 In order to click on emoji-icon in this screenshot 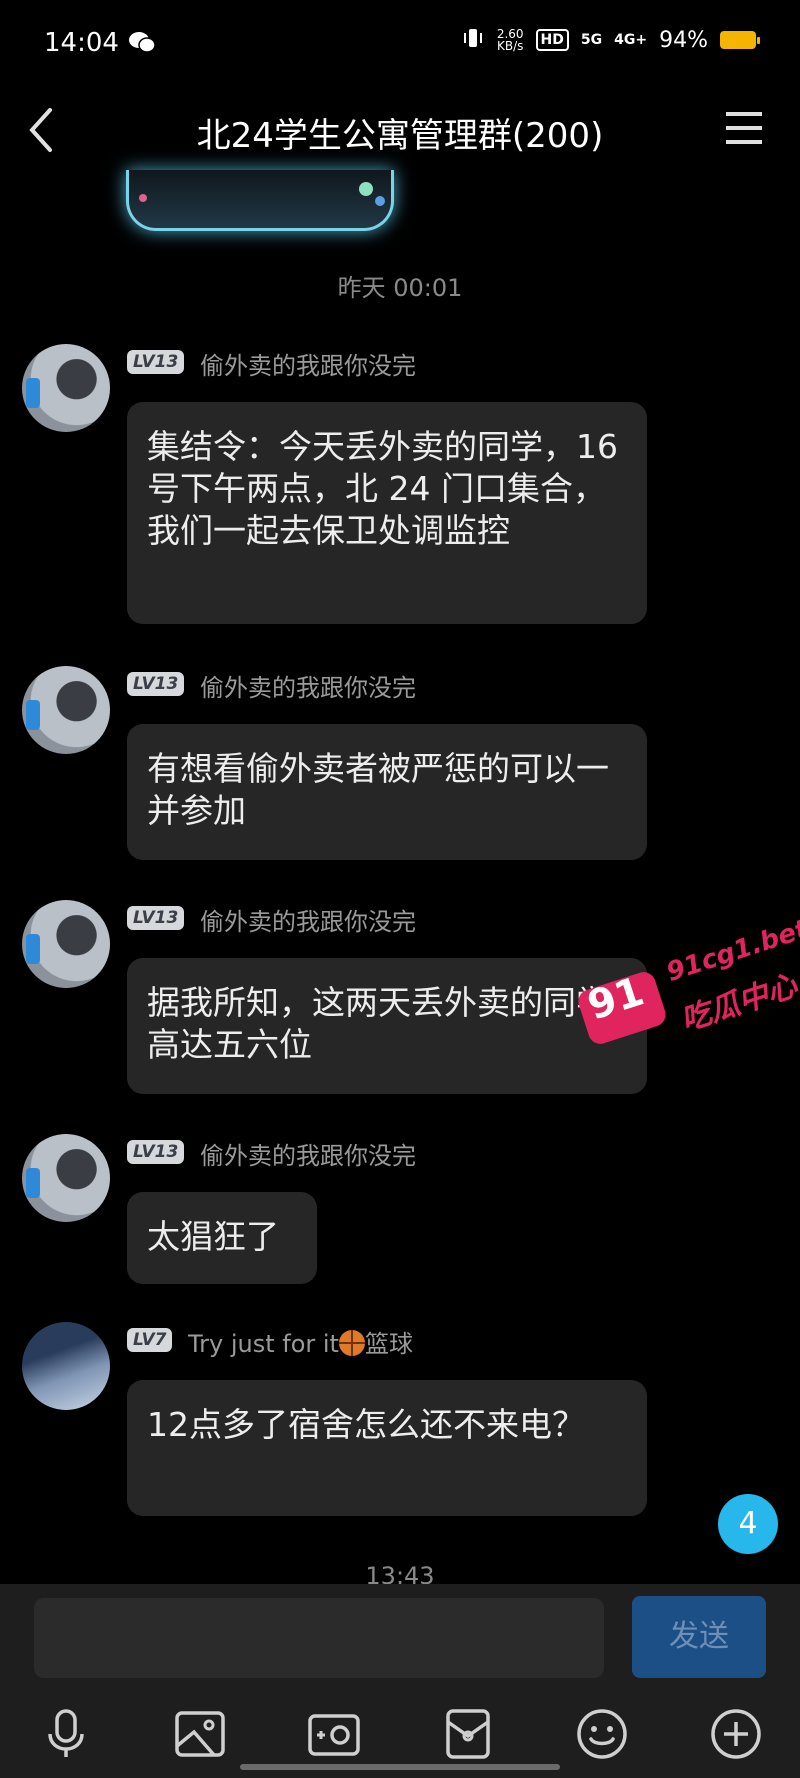, I will do `click(602, 1734)`.